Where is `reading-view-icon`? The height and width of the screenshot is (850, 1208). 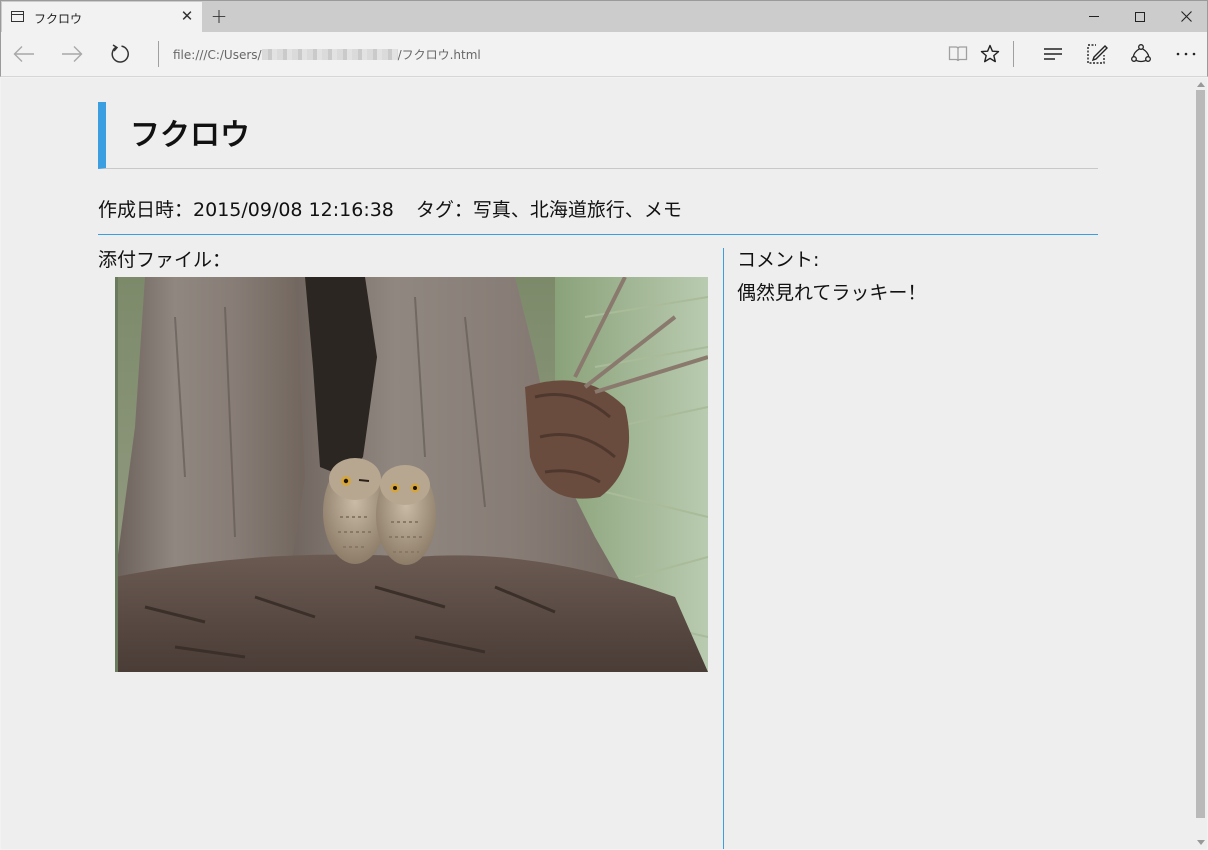
reading-view-icon is located at coordinates (958, 54).